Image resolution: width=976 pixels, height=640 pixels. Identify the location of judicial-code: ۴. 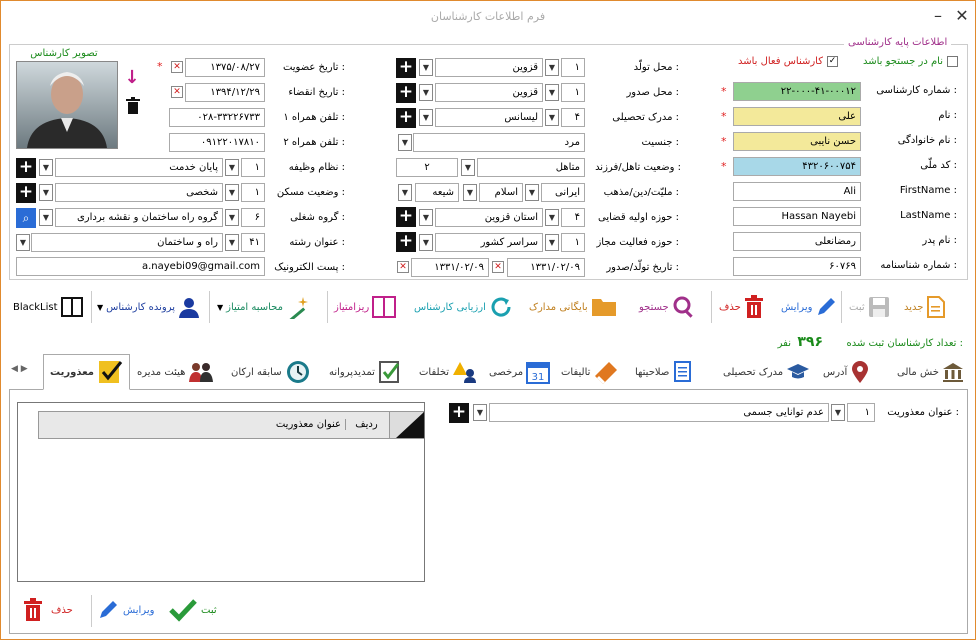
(573, 217).